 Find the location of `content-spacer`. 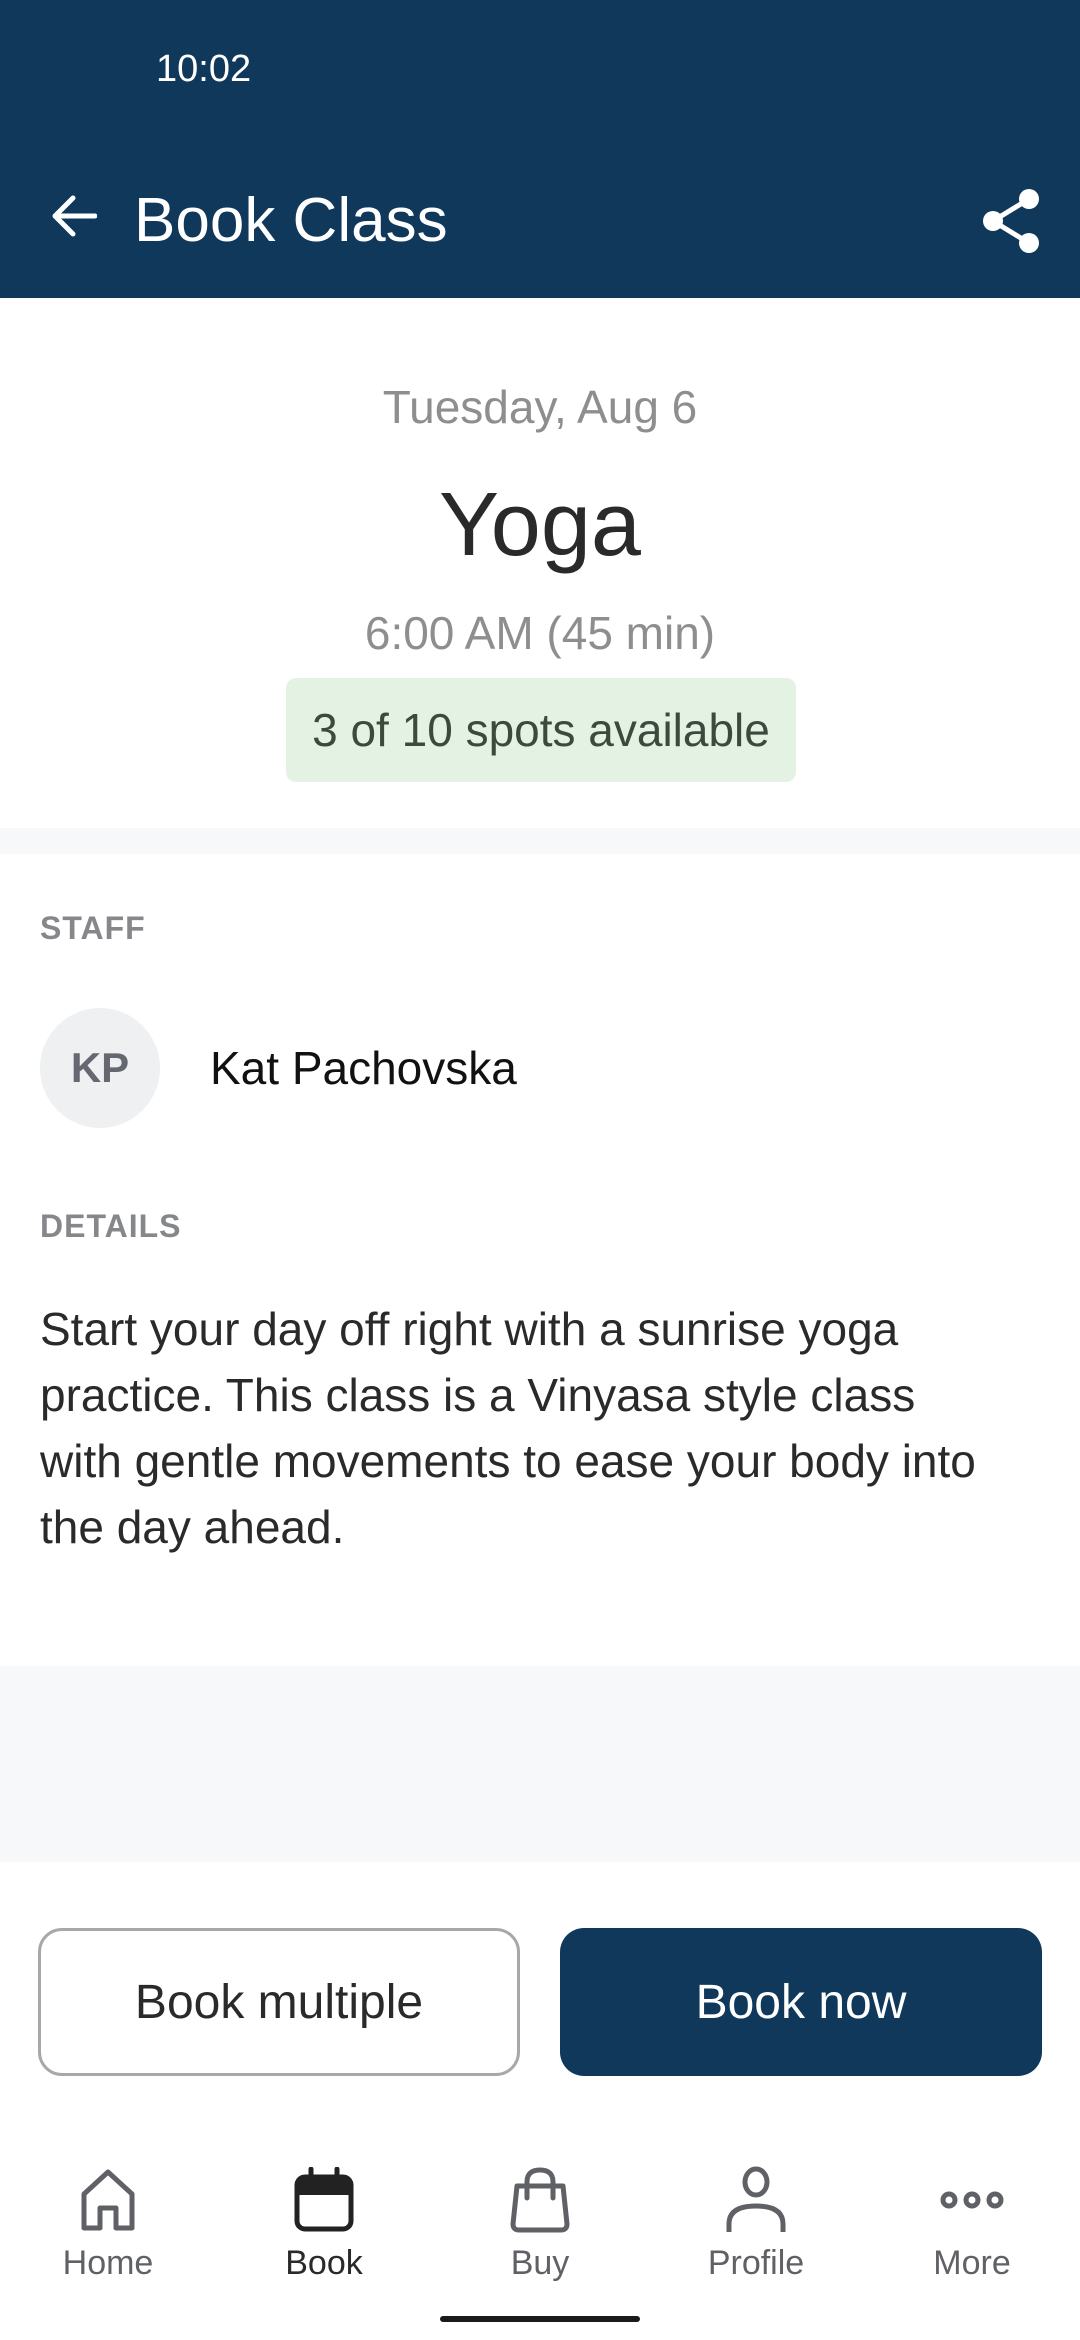

content-spacer is located at coordinates (540, 1764).